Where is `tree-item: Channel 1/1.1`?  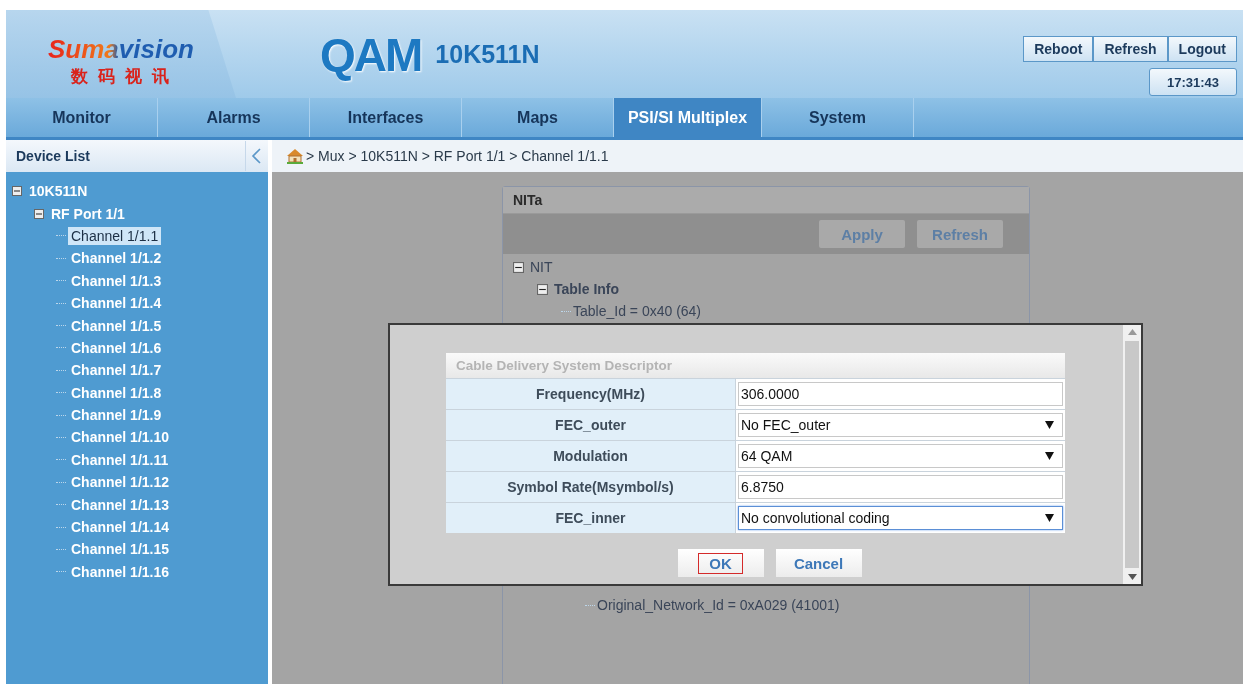 tree-item: Channel 1/1.1 is located at coordinates (115, 235).